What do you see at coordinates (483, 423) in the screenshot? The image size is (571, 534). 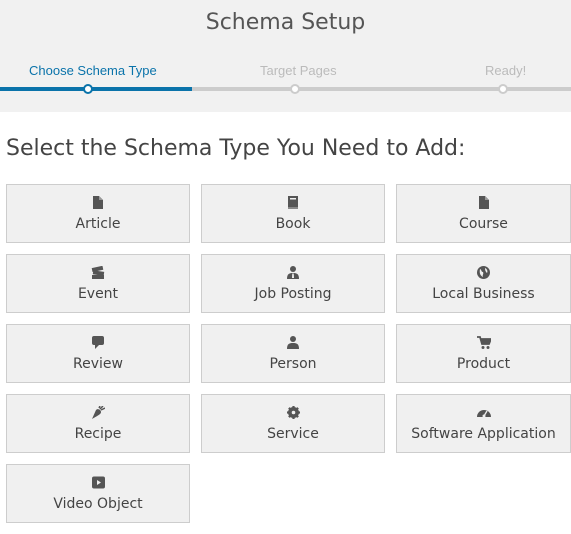 I see `schema-card-software-application: Software Application` at bounding box center [483, 423].